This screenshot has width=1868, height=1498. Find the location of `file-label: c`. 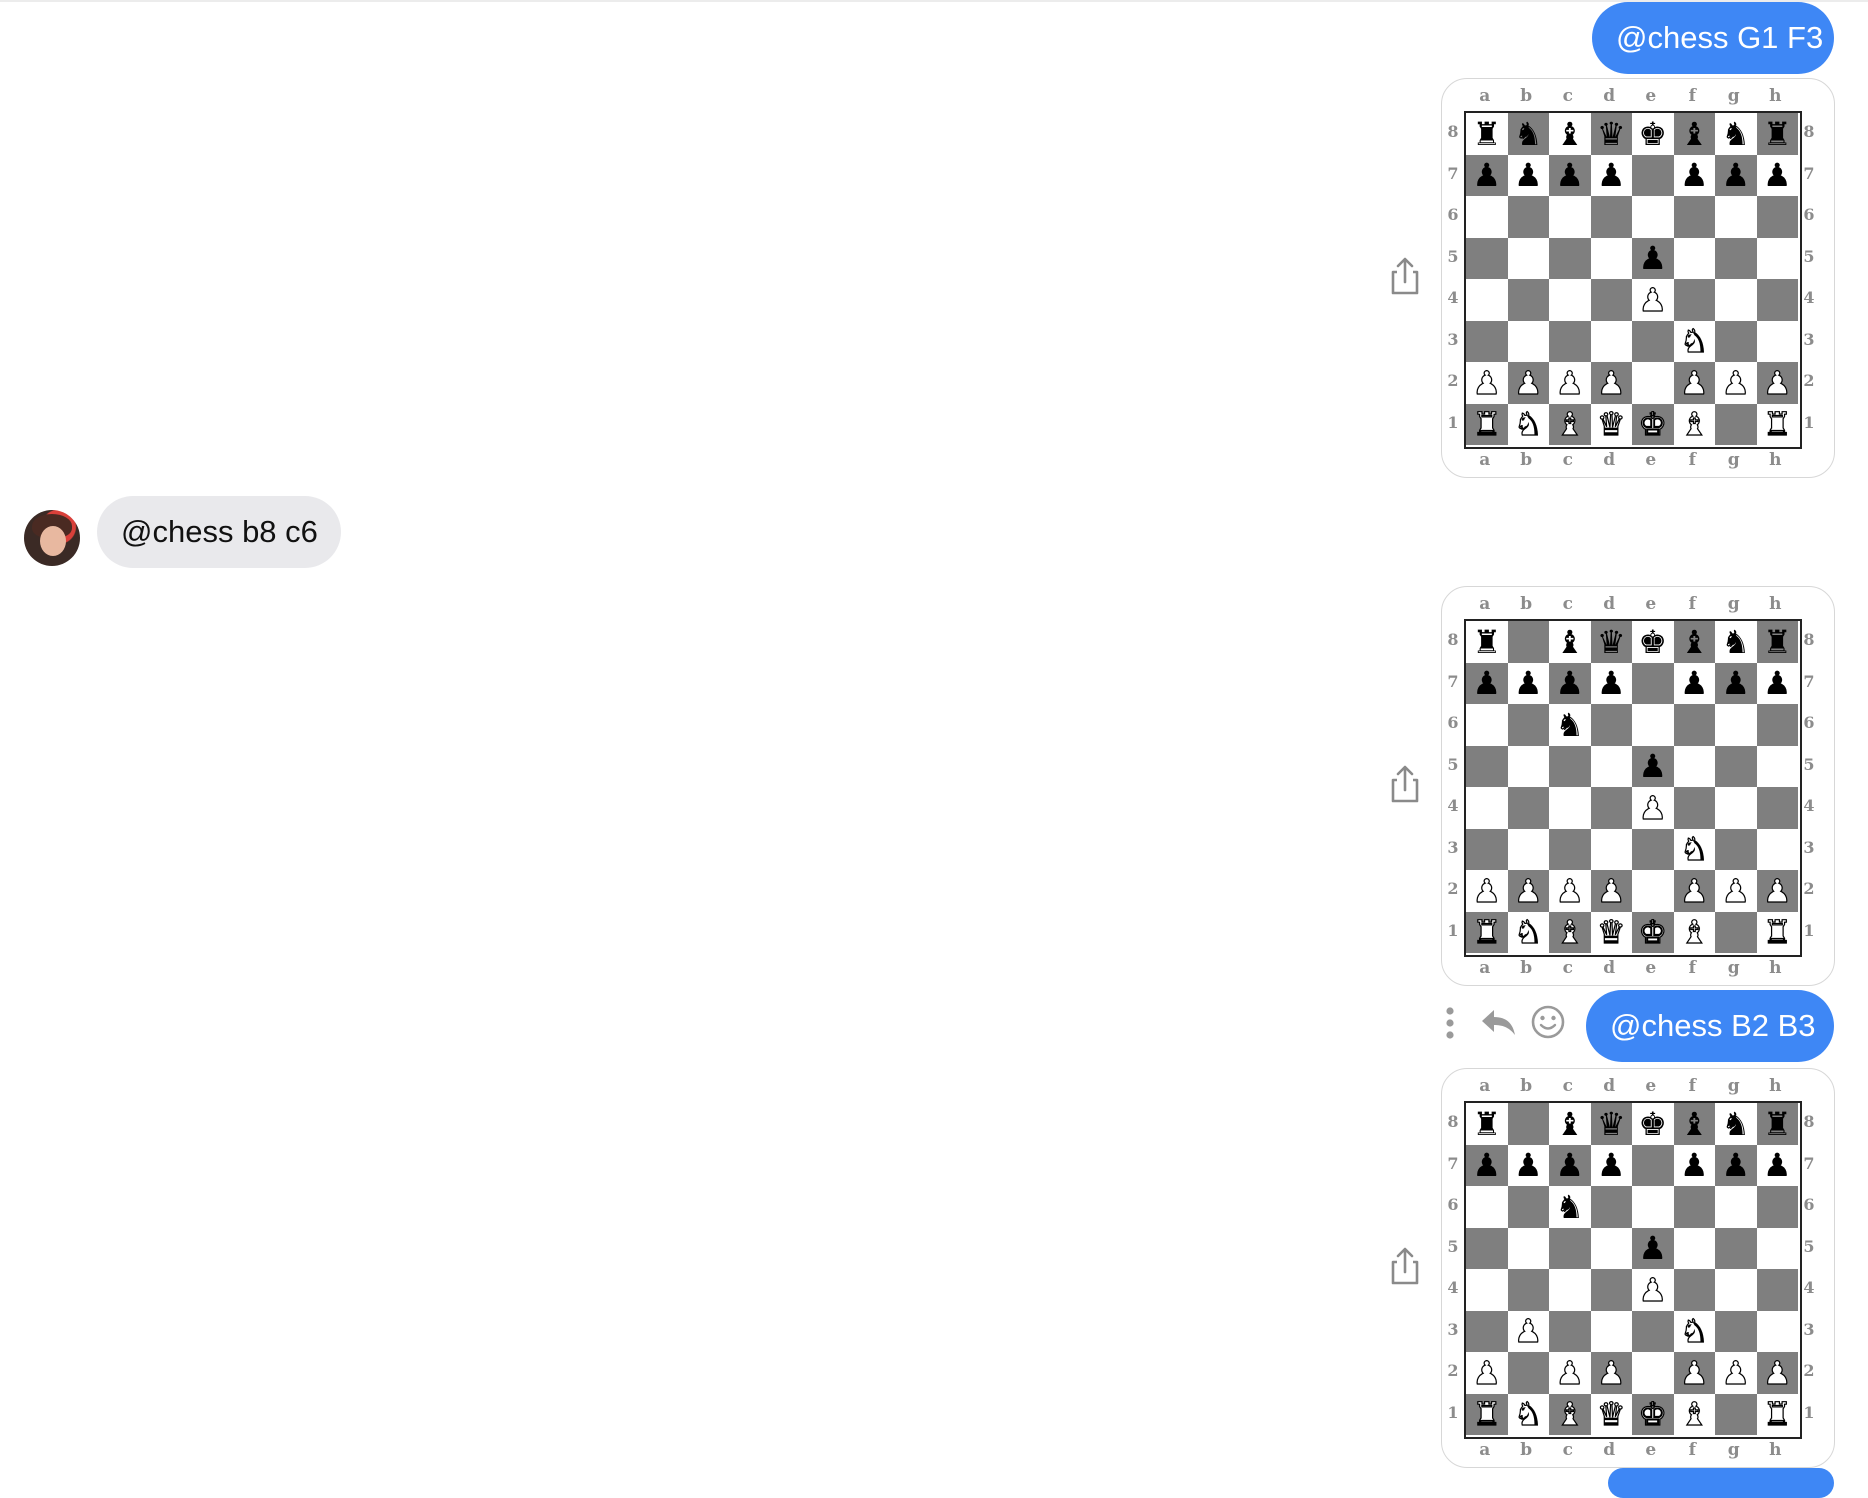

file-label: c is located at coordinates (1567, 604).